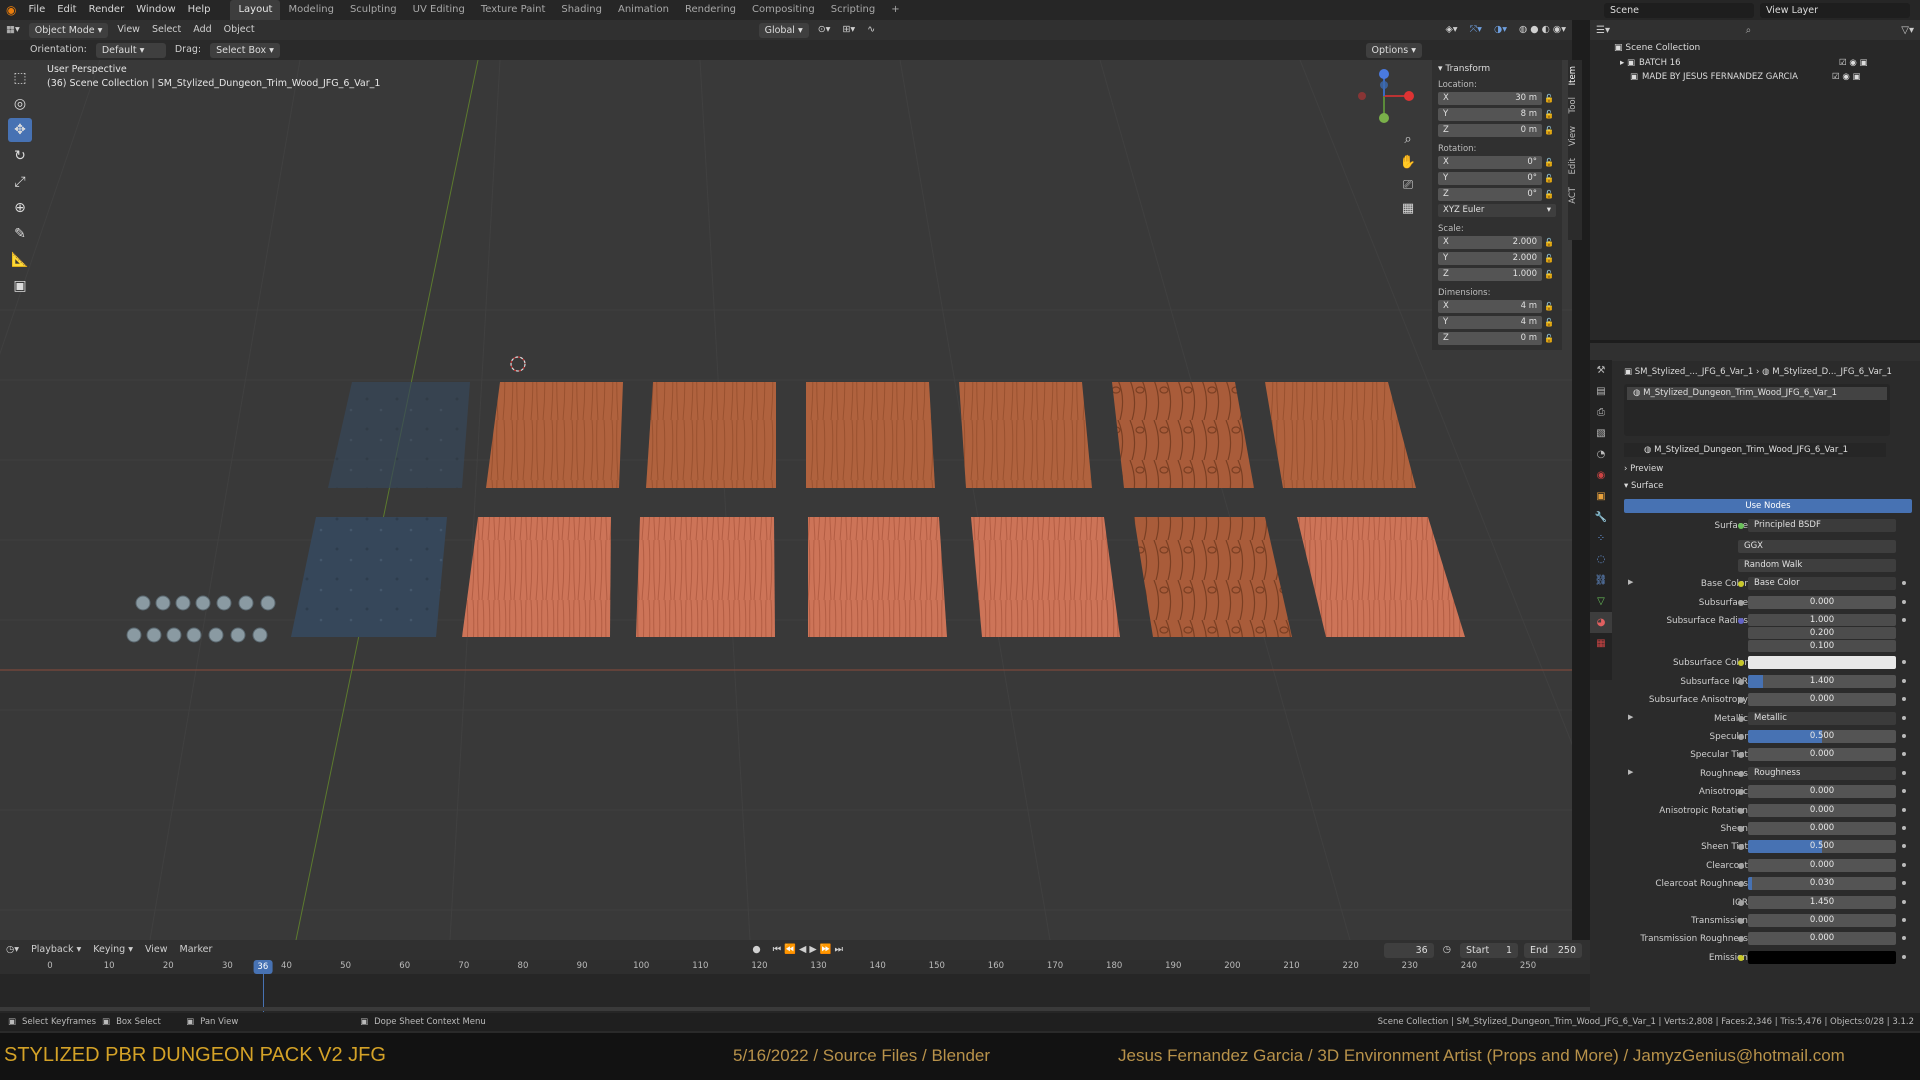  I want to click on blender-icon: ◉, so click(11, 10).